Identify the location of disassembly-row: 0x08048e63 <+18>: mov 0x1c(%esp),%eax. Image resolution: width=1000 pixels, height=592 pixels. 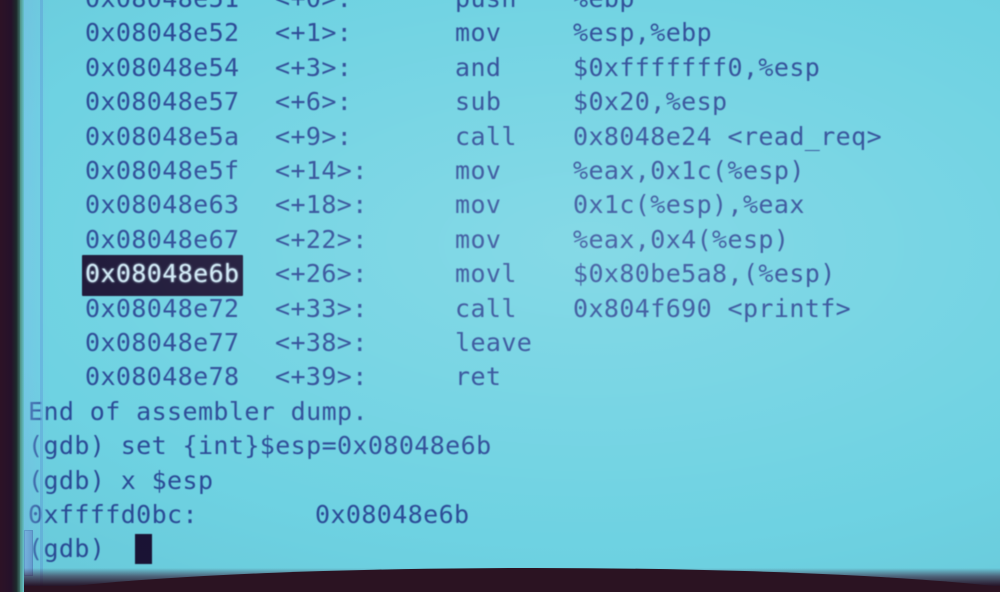
(512, 205).